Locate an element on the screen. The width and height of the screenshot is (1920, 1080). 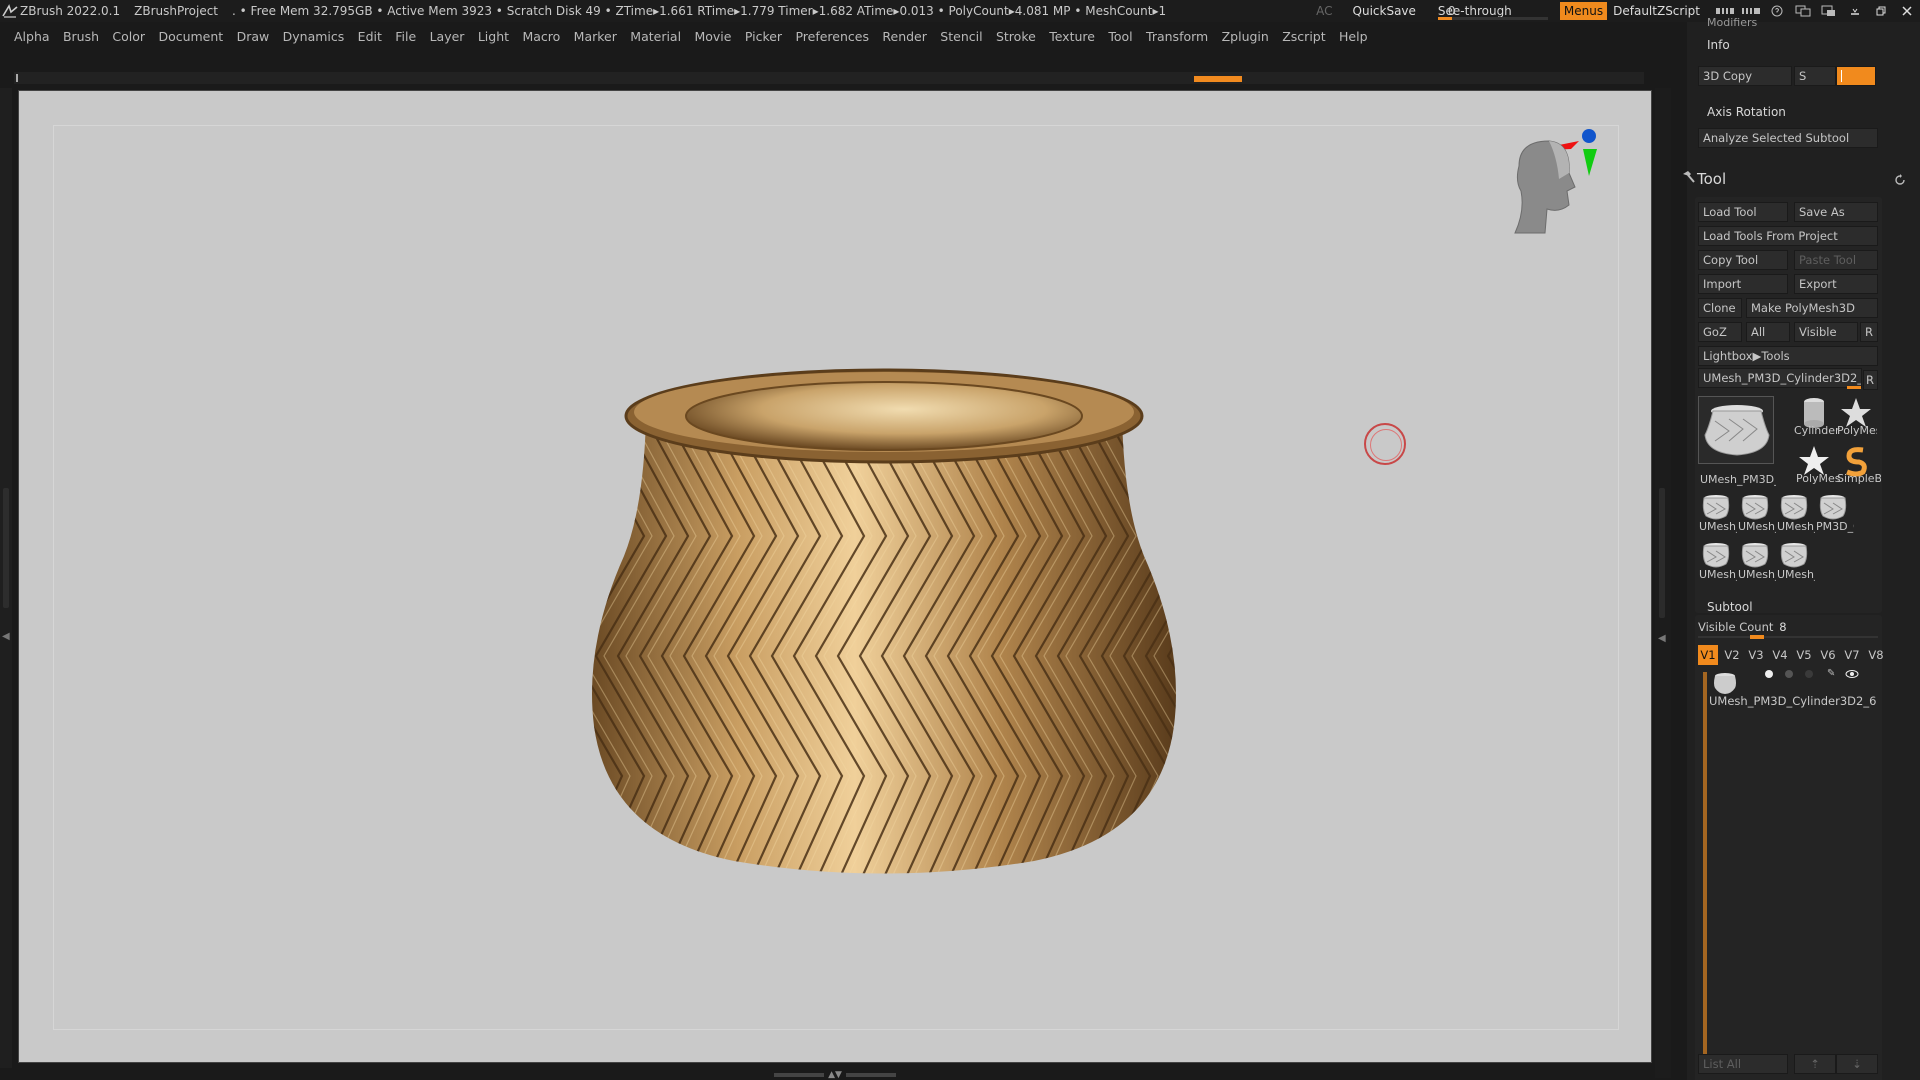
import-button: Import is located at coordinates (1743, 284).